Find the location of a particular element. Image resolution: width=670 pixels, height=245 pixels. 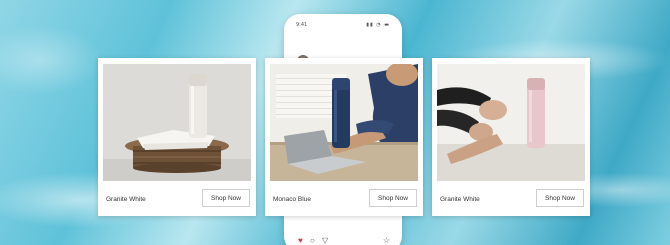

bottle-laptop-illustration is located at coordinates (344, 122).